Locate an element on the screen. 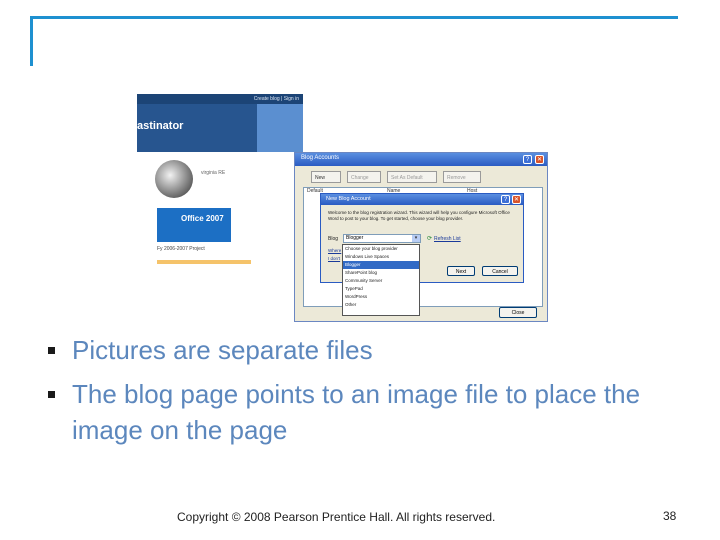  dropdown-option: Community Server is located at coordinates (381, 281).